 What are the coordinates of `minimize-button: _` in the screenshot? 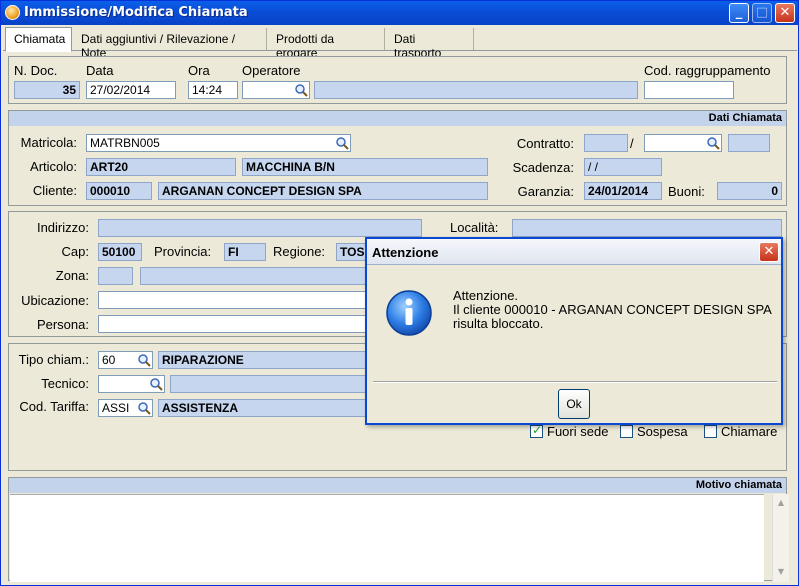 It's located at (739, 13).